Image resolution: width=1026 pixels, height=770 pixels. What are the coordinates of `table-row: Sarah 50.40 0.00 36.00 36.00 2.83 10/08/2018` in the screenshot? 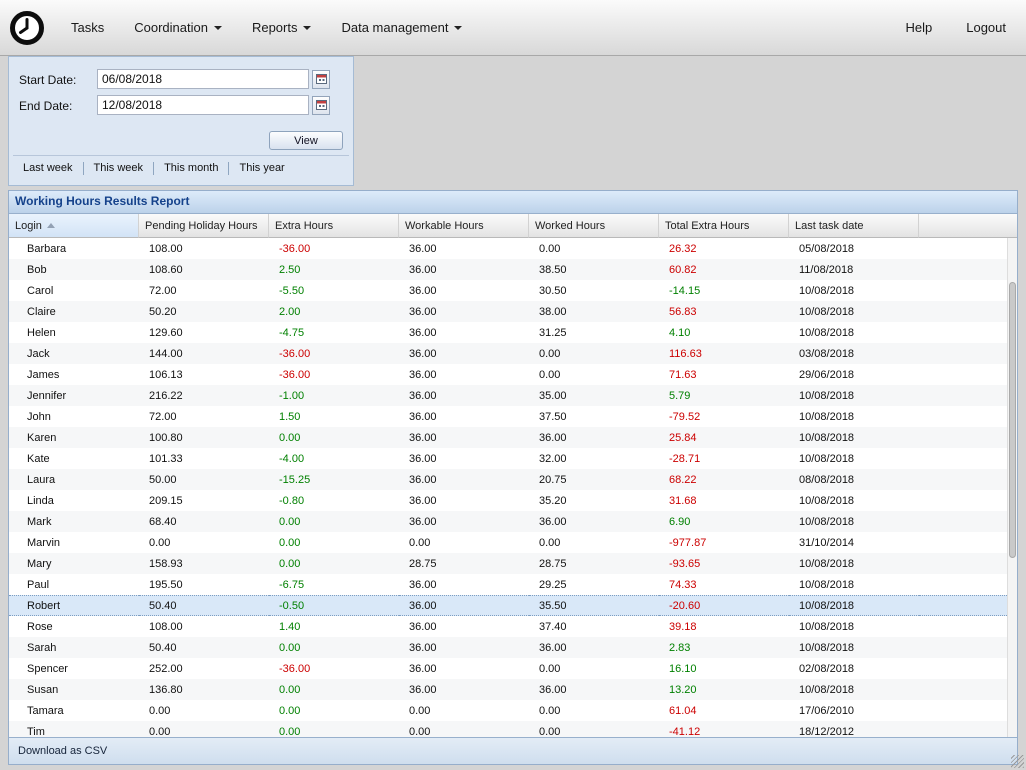 It's located at (513, 647).